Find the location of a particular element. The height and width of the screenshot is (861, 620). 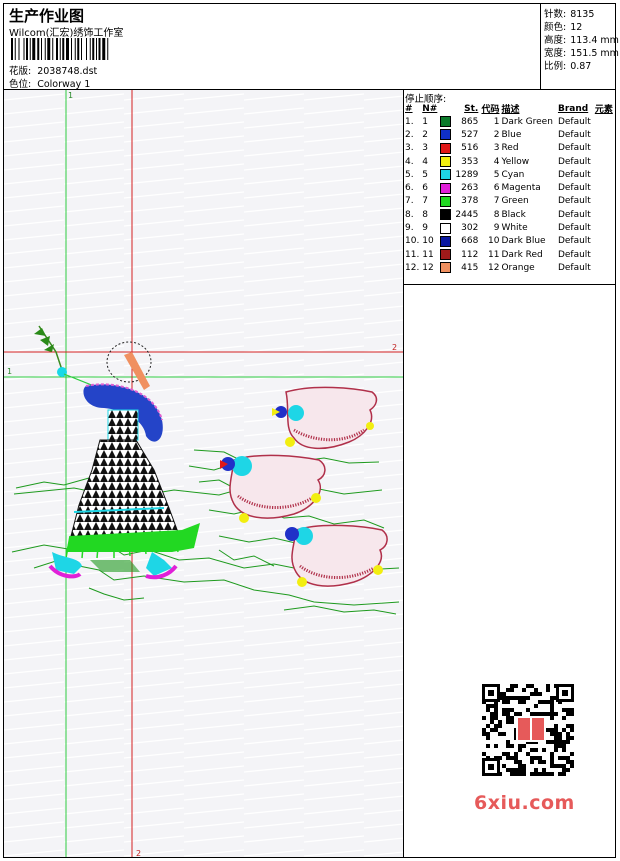

qr-code-image is located at coordinates (528, 730).